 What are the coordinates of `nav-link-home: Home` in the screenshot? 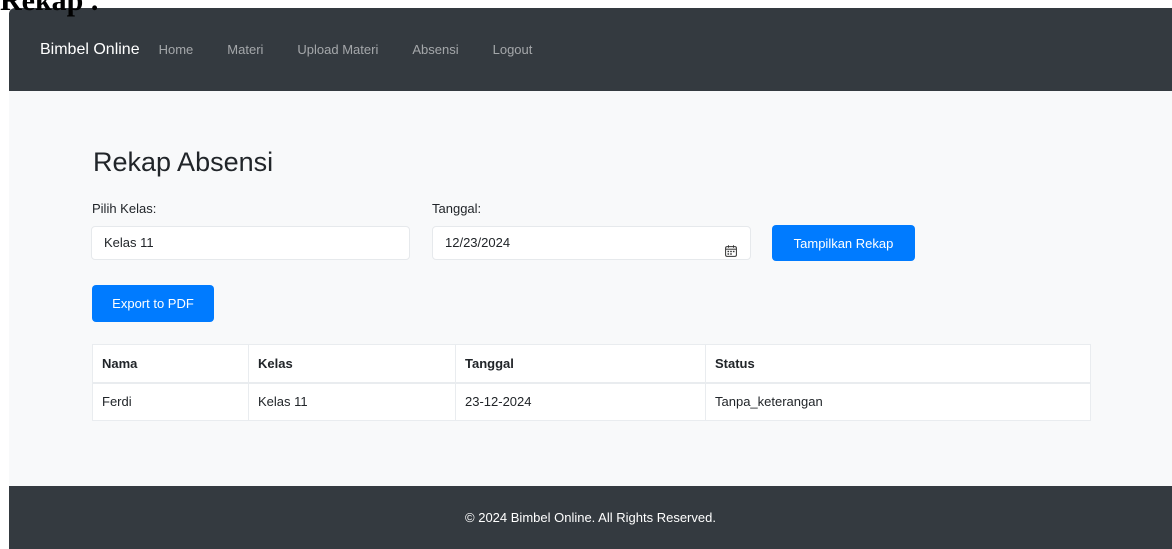 It's located at (176, 50).